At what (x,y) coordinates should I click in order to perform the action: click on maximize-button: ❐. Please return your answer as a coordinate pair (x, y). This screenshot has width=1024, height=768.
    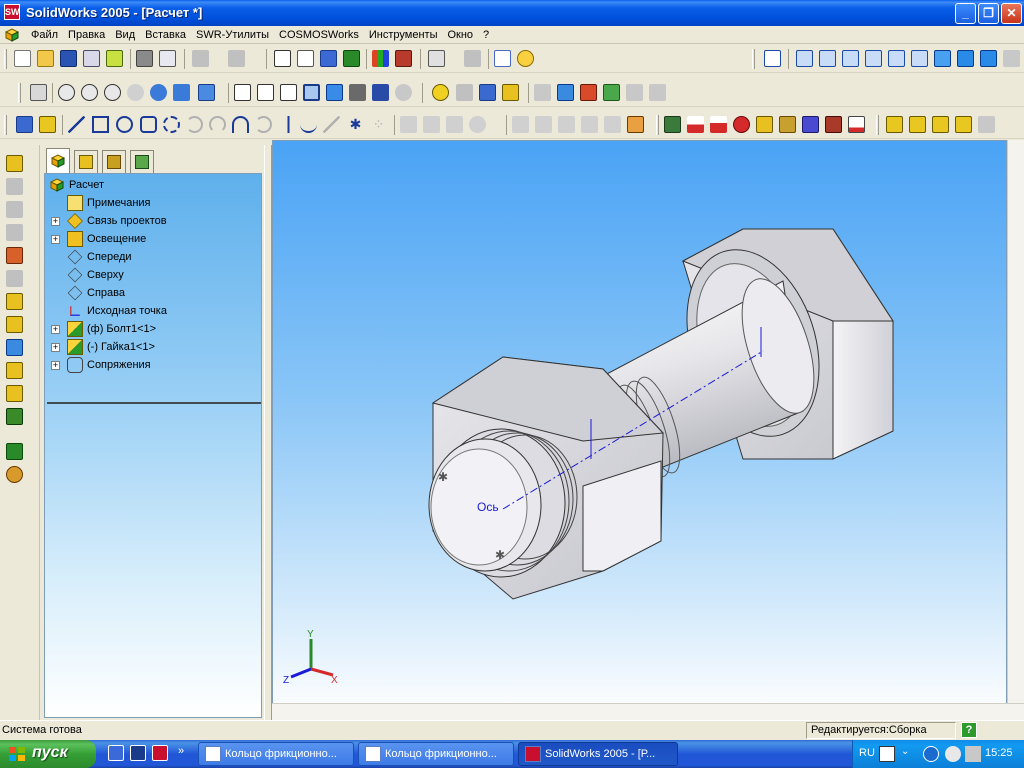
    Looking at the image, I should click on (988, 13).